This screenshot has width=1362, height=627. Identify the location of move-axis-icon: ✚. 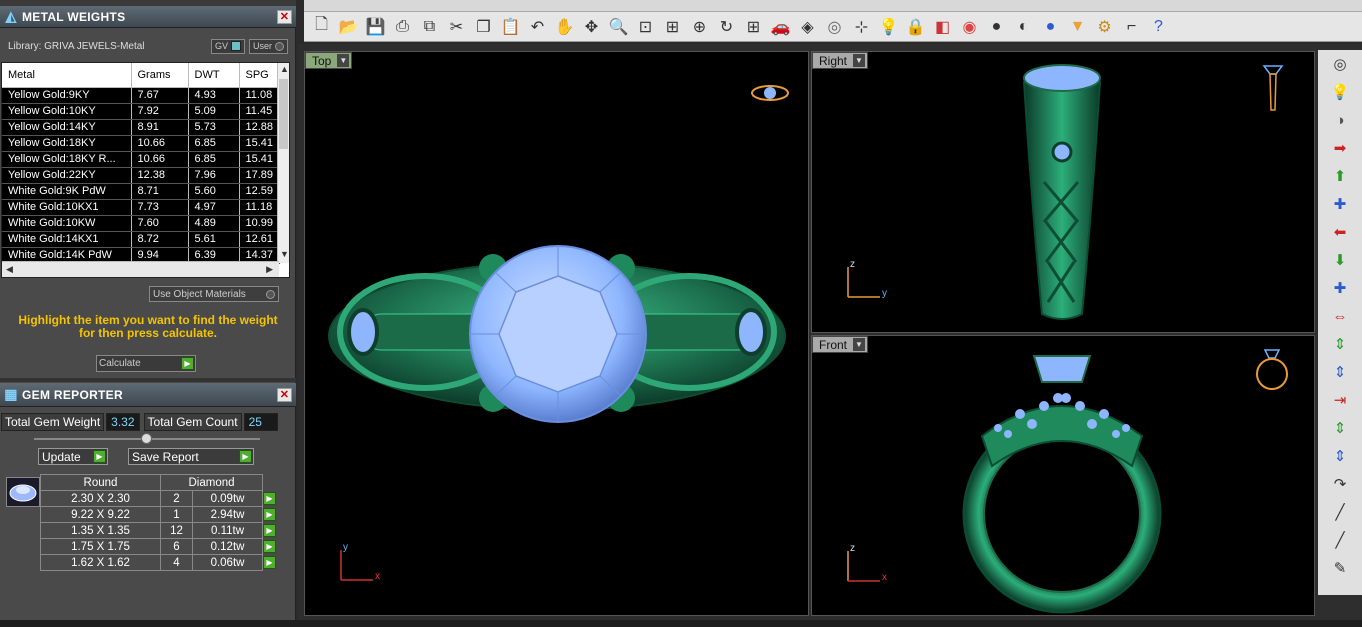
(1340, 204).